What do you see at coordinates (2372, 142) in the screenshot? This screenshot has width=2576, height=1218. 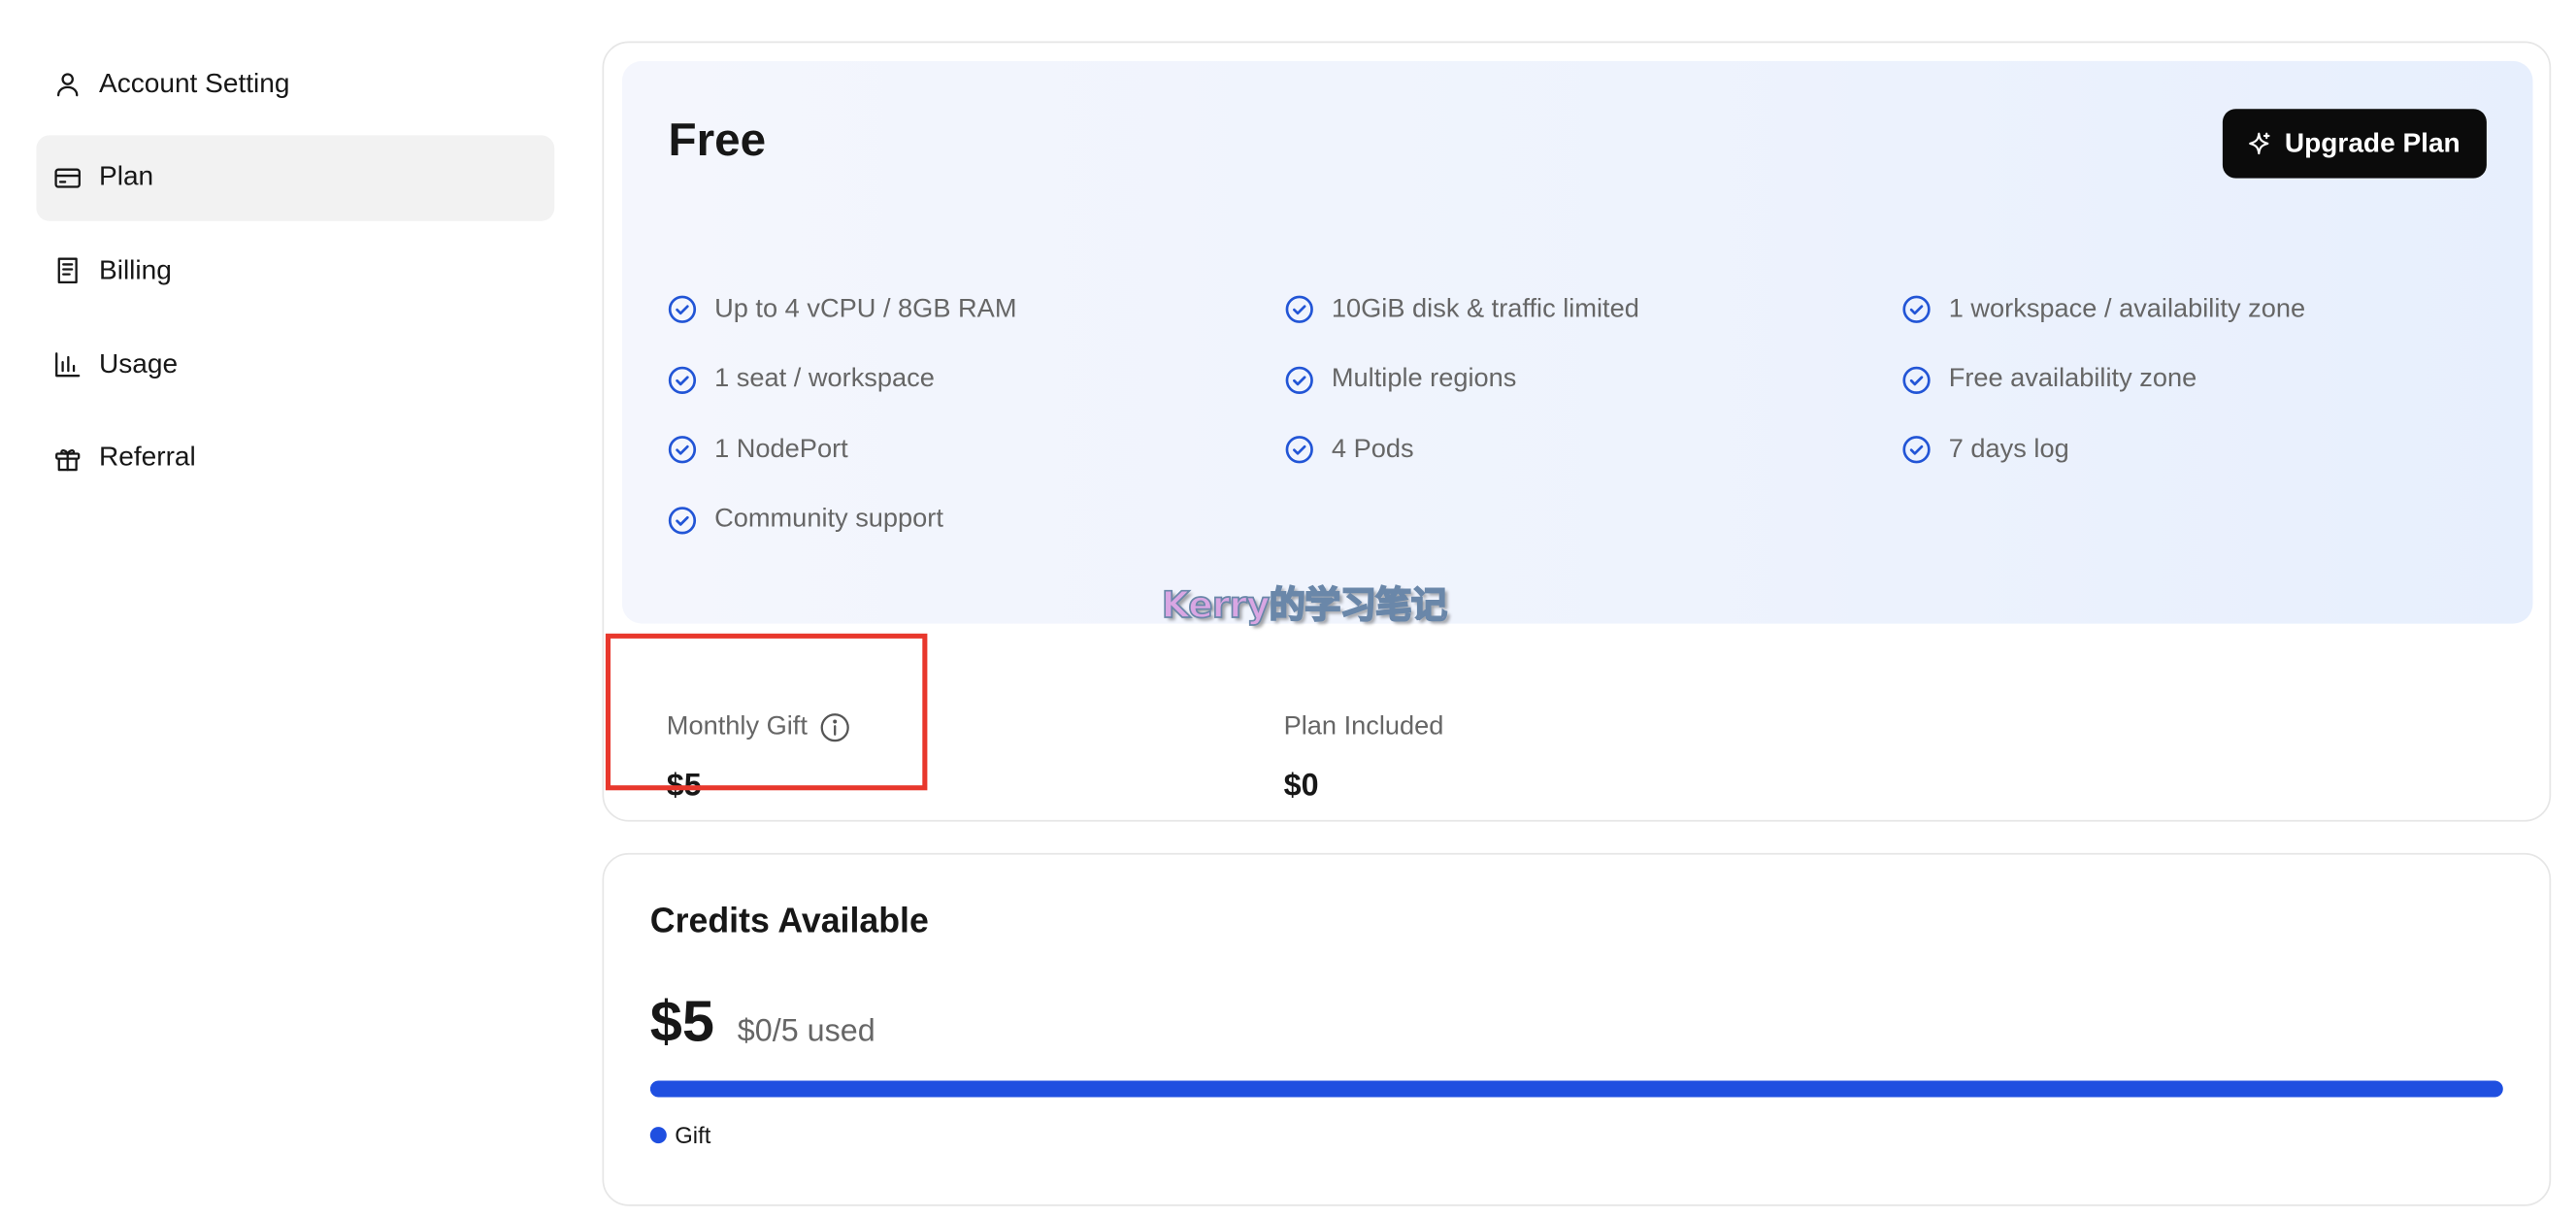 I see `upgrade-plan-label: Upgrade Plan` at bounding box center [2372, 142].